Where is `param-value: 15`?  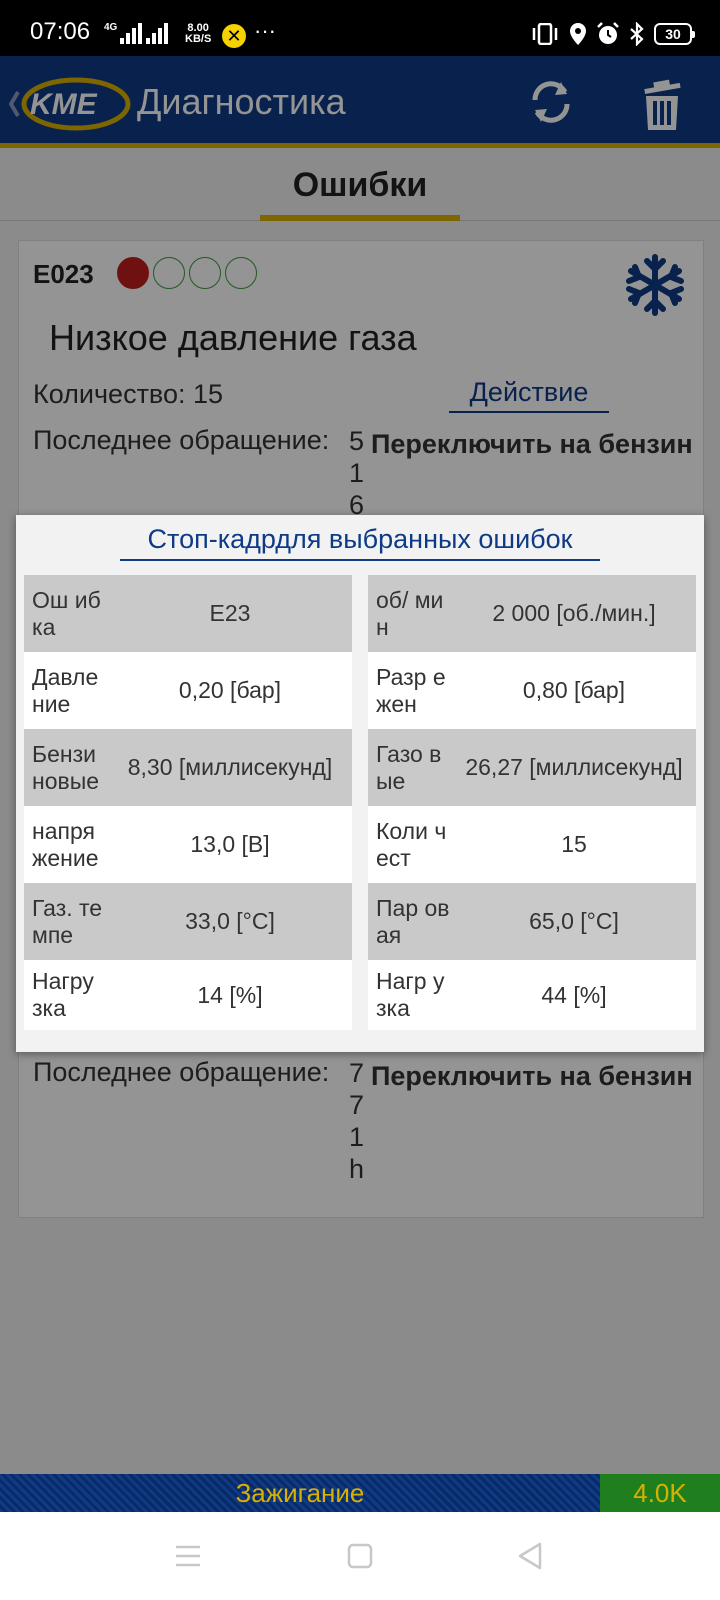 param-value: 15 is located at coordinates (574, 844).